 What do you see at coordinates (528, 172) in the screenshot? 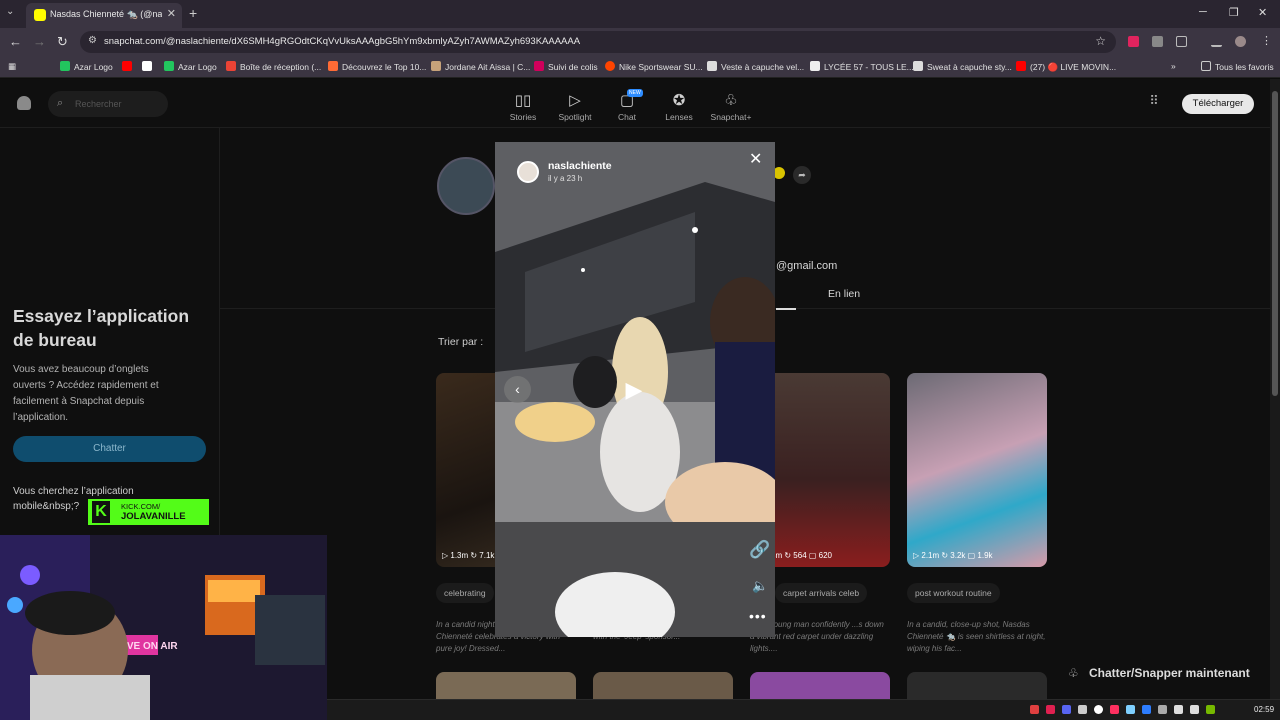
I see `story-author-avatar` at bounding box center [528, 172].